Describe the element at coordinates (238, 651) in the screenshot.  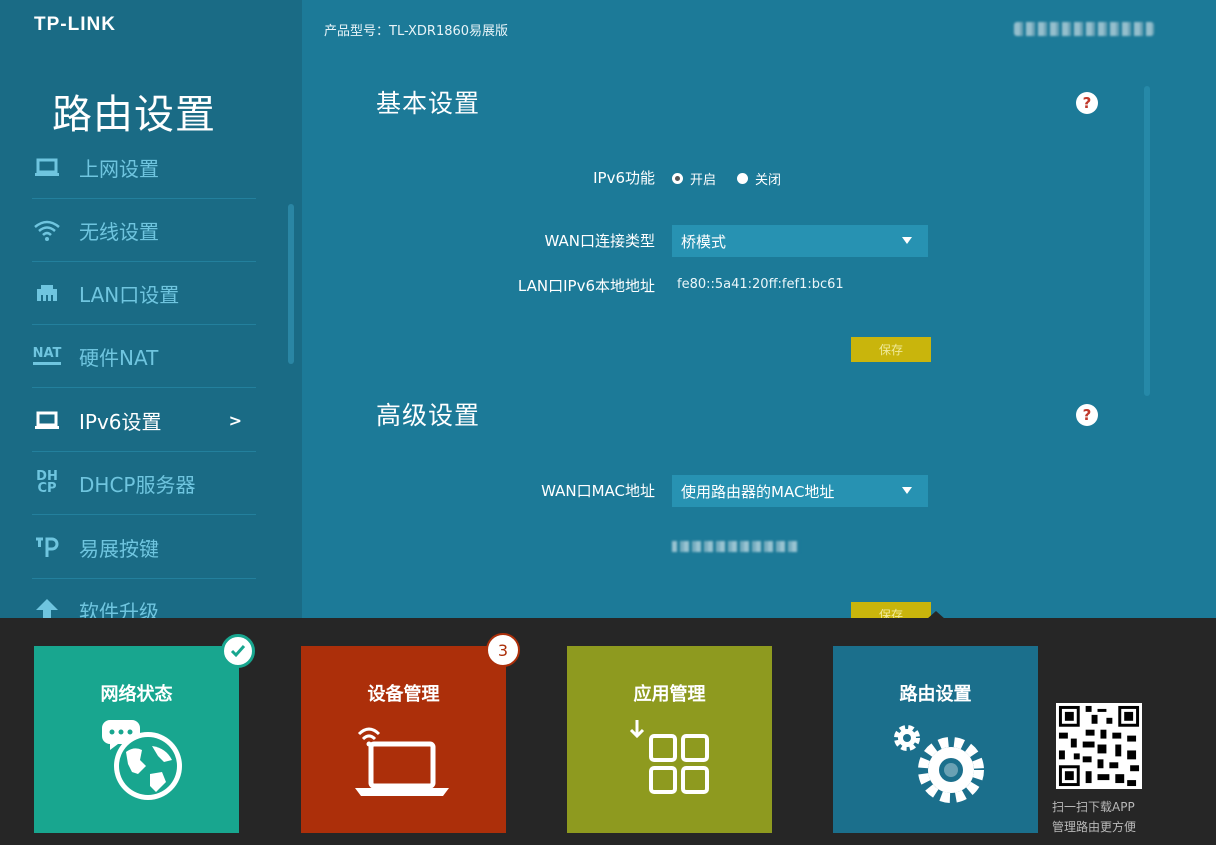
I see `check-icon` at that location.